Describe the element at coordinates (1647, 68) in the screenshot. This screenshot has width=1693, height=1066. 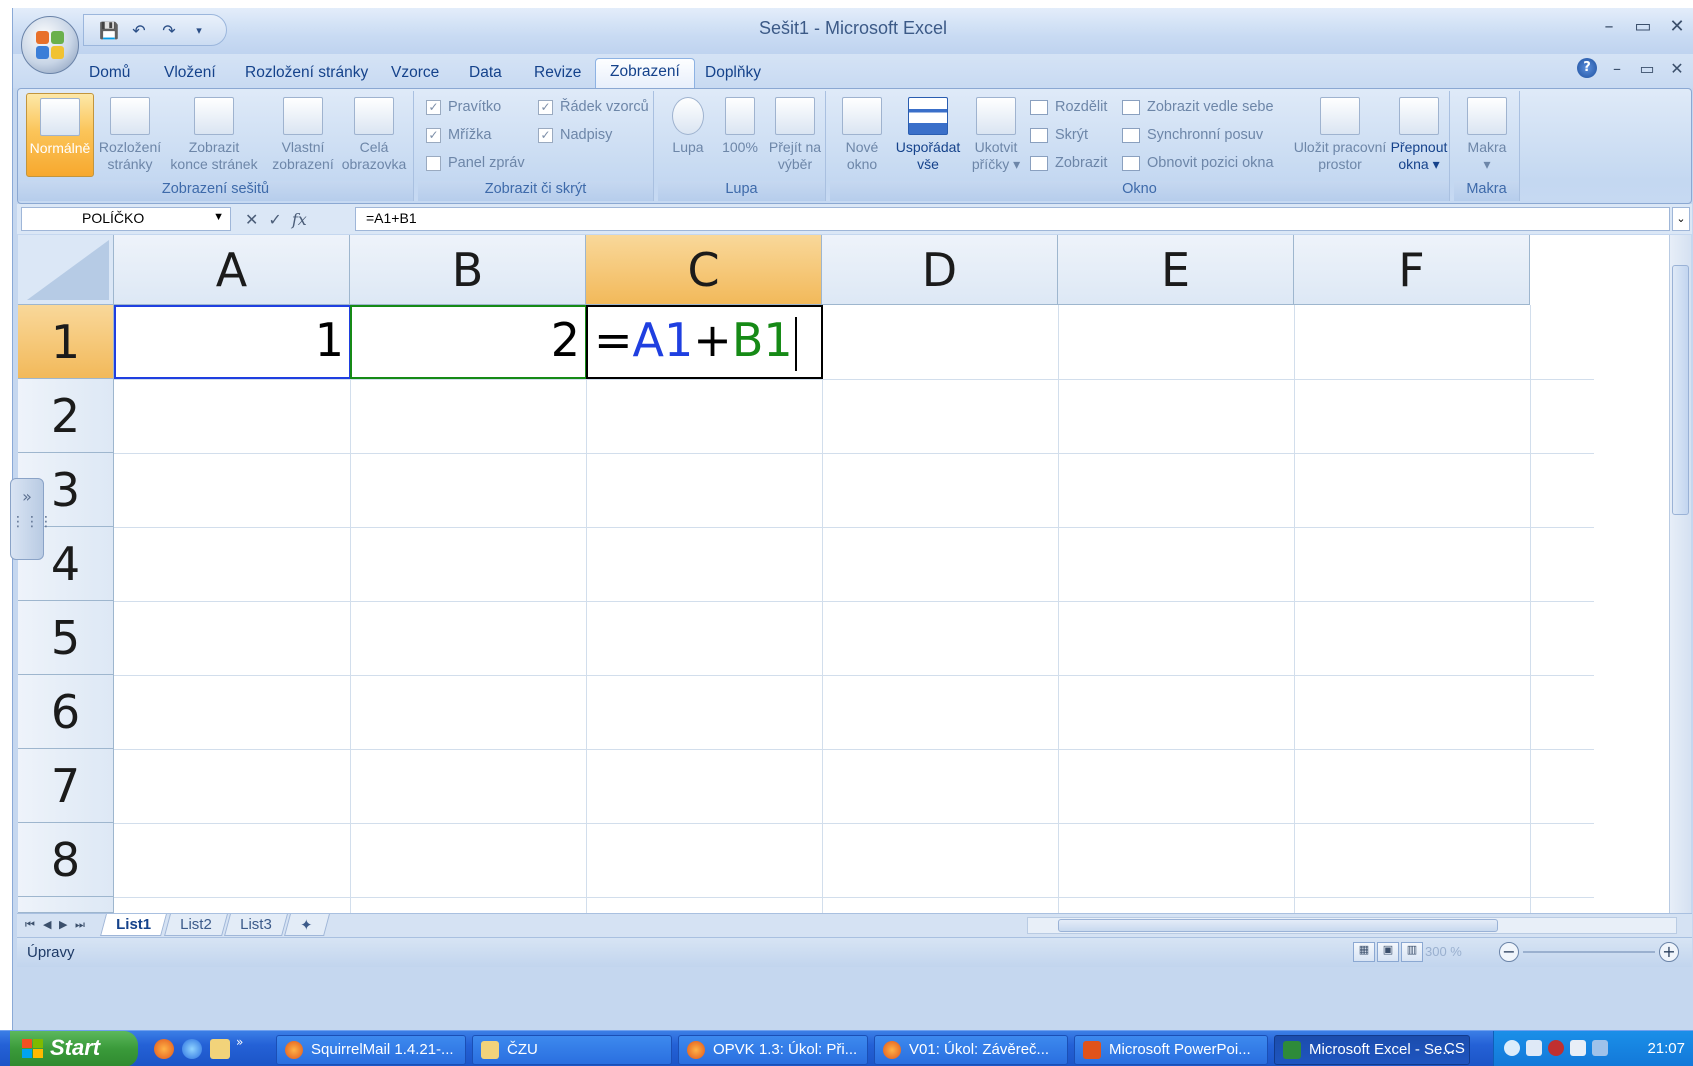
I see `workbook-restore-button: ▭` at that location.